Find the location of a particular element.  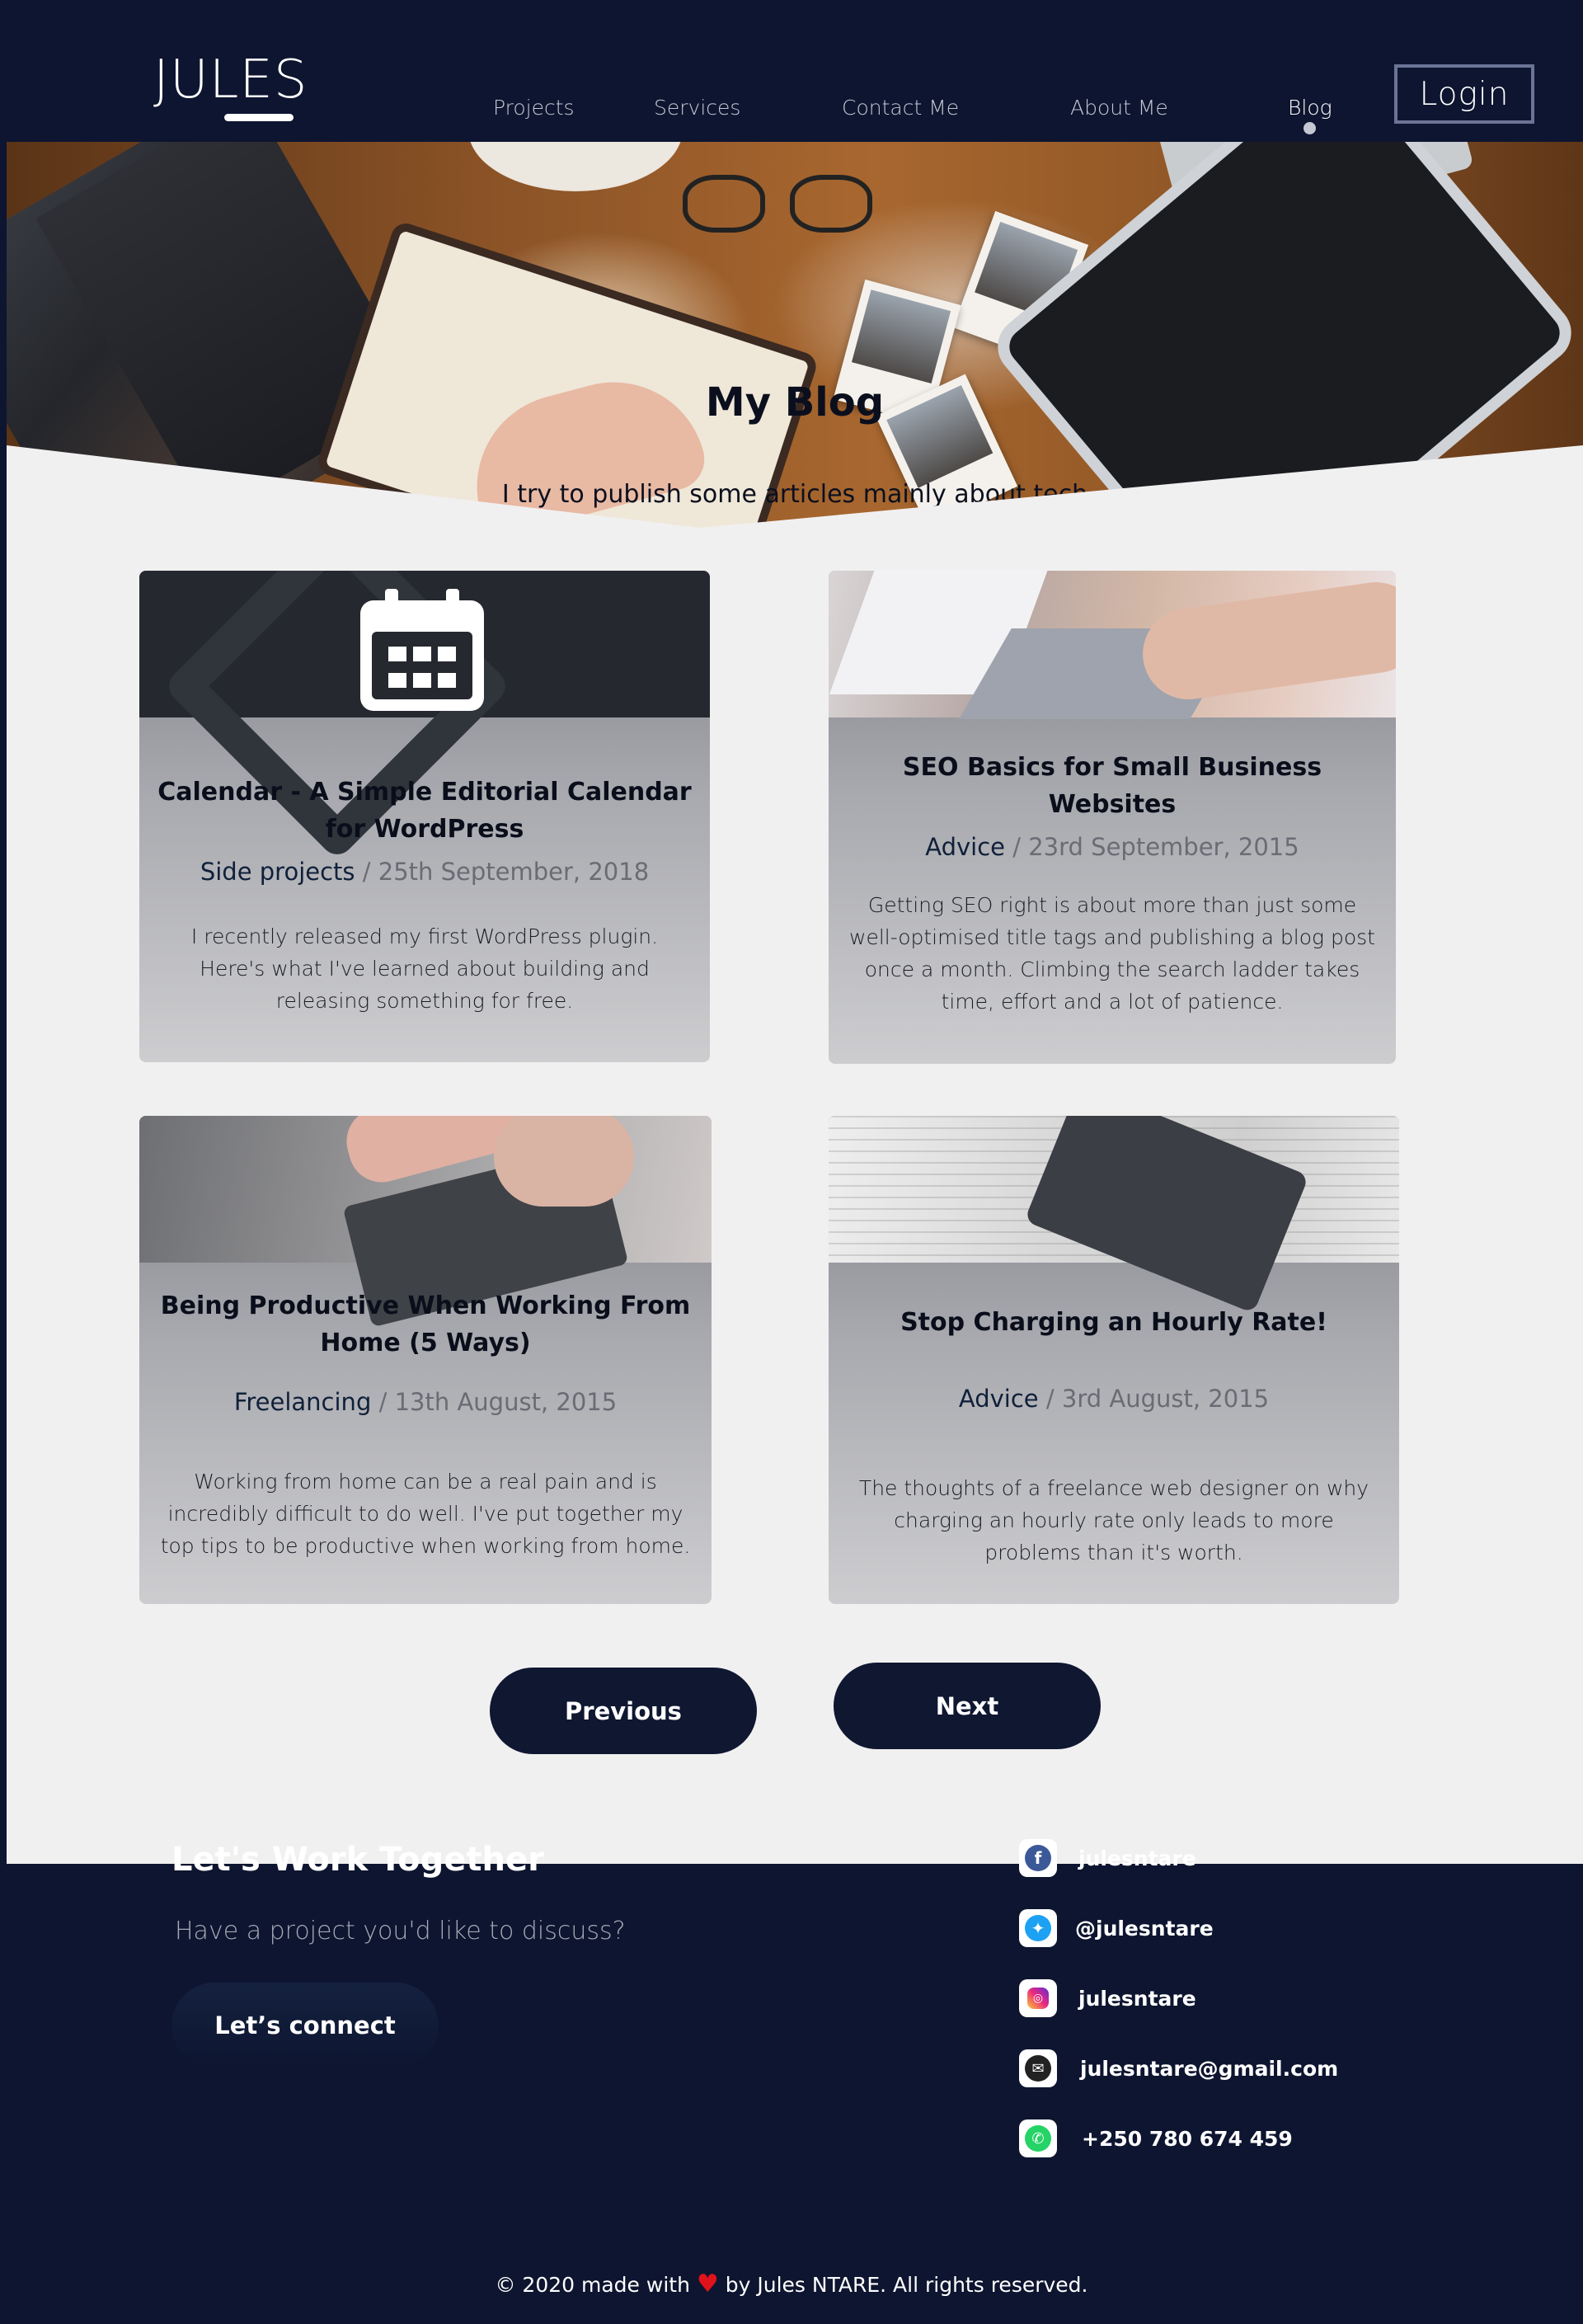

nav-link-blog: Blog is located at coordinates (1310, 108).